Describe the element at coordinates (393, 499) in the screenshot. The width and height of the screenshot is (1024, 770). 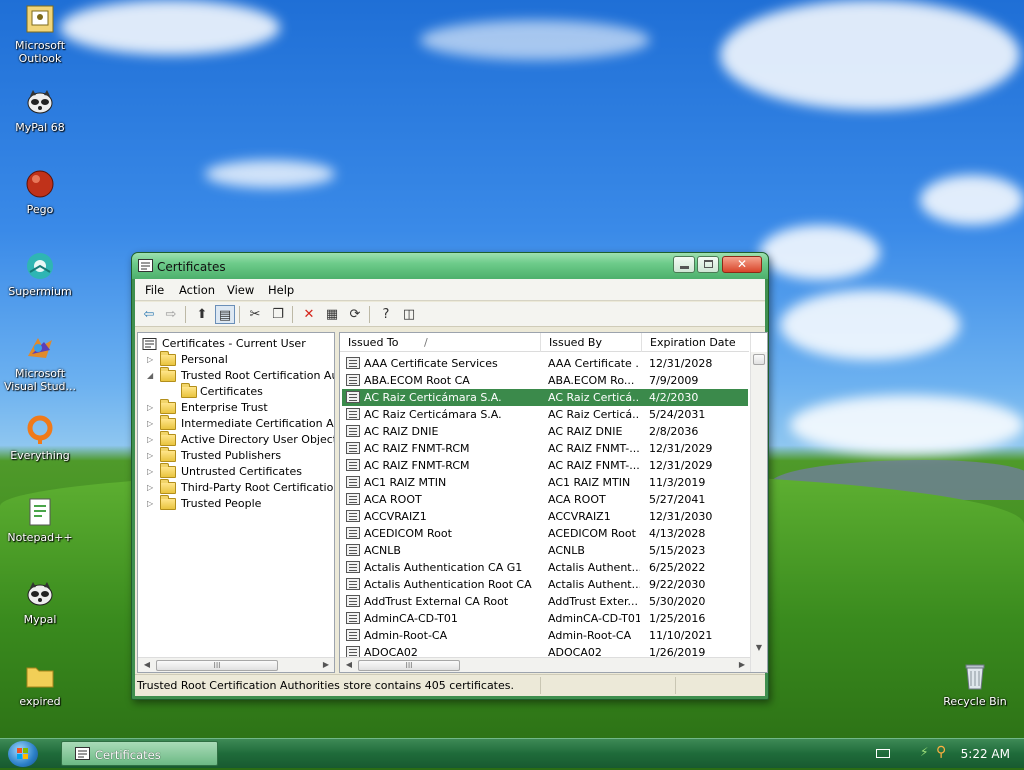
I see `cell-issued-to: ACA ROOT` at that location.